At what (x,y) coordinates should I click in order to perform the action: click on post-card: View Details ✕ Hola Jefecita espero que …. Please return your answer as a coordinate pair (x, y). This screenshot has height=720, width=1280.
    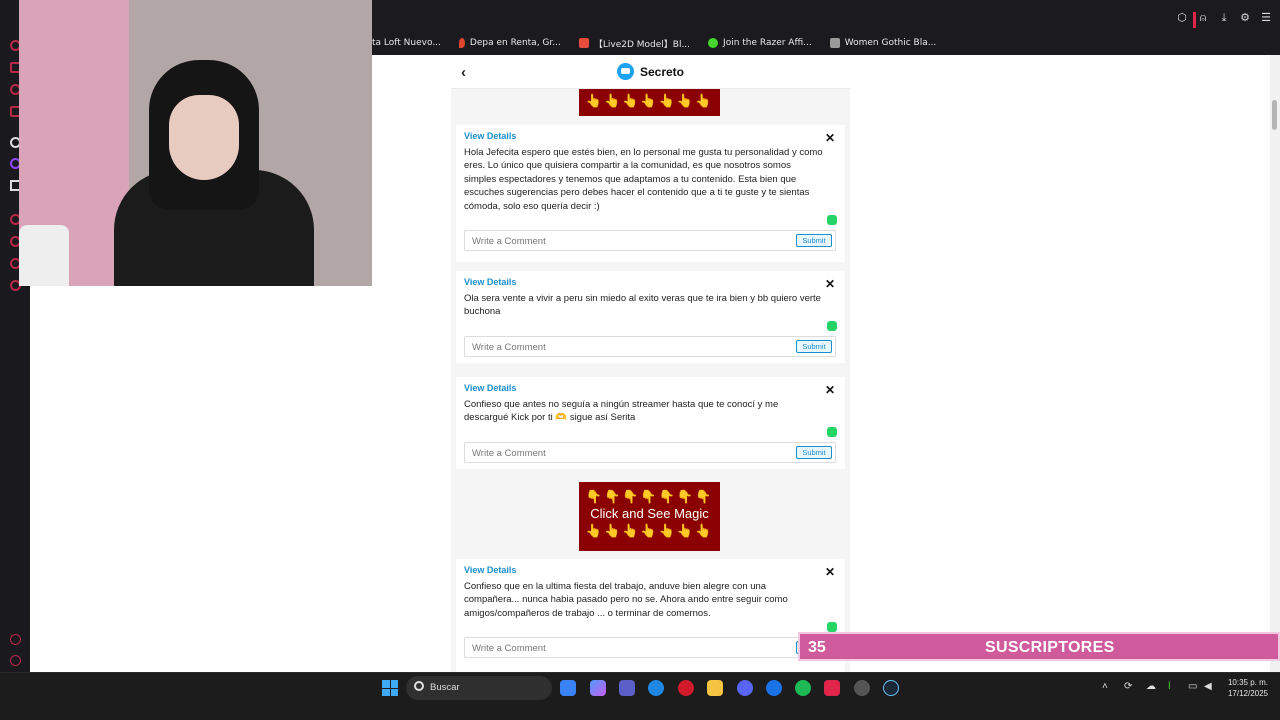
    Looking at the image, I should click on (650, 193).